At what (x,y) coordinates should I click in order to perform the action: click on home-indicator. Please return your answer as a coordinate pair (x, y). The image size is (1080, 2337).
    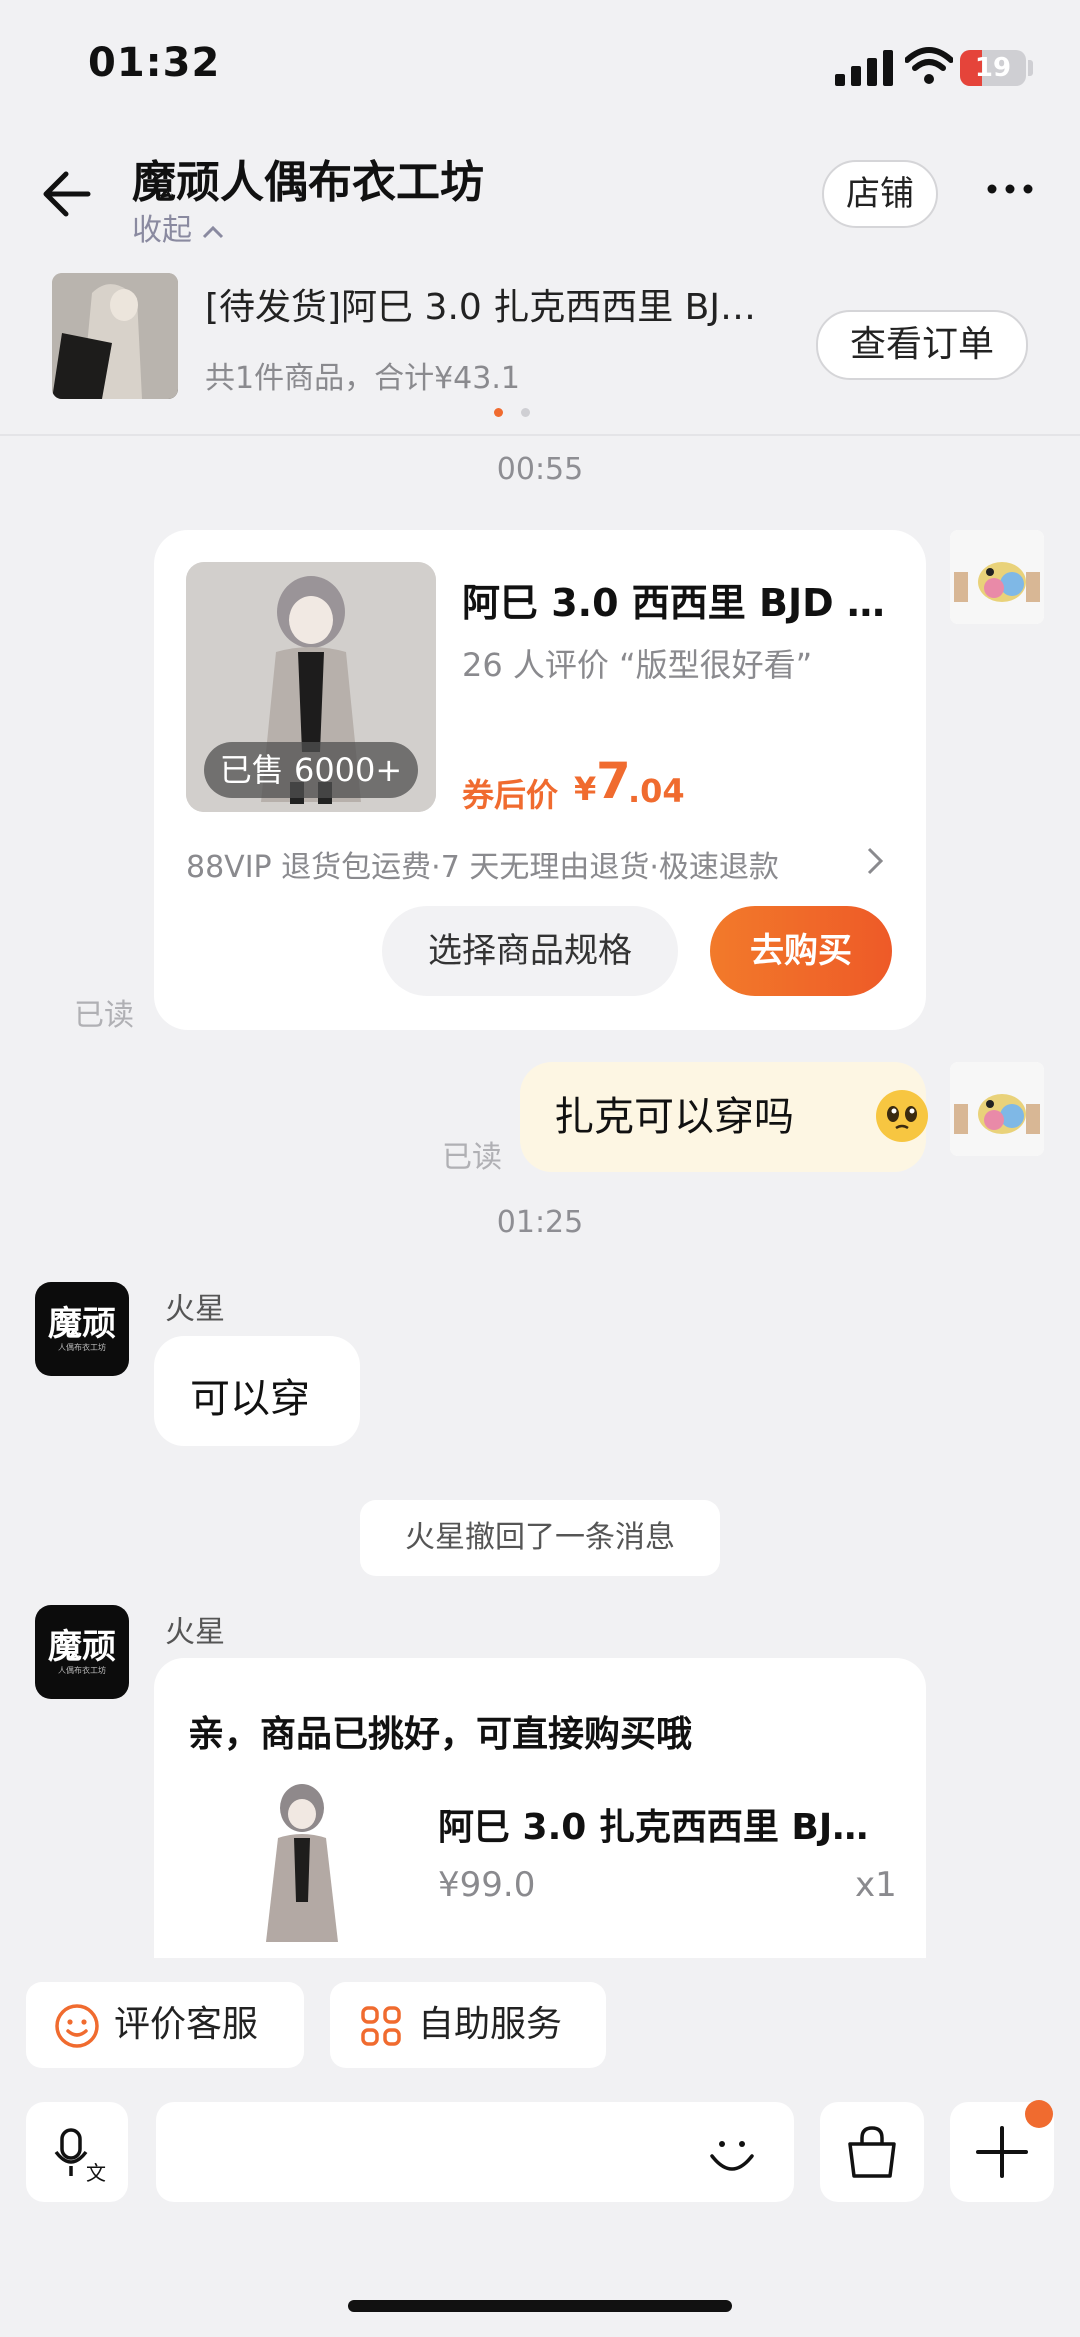
    Looking at the image, I should click on (540, 2306).